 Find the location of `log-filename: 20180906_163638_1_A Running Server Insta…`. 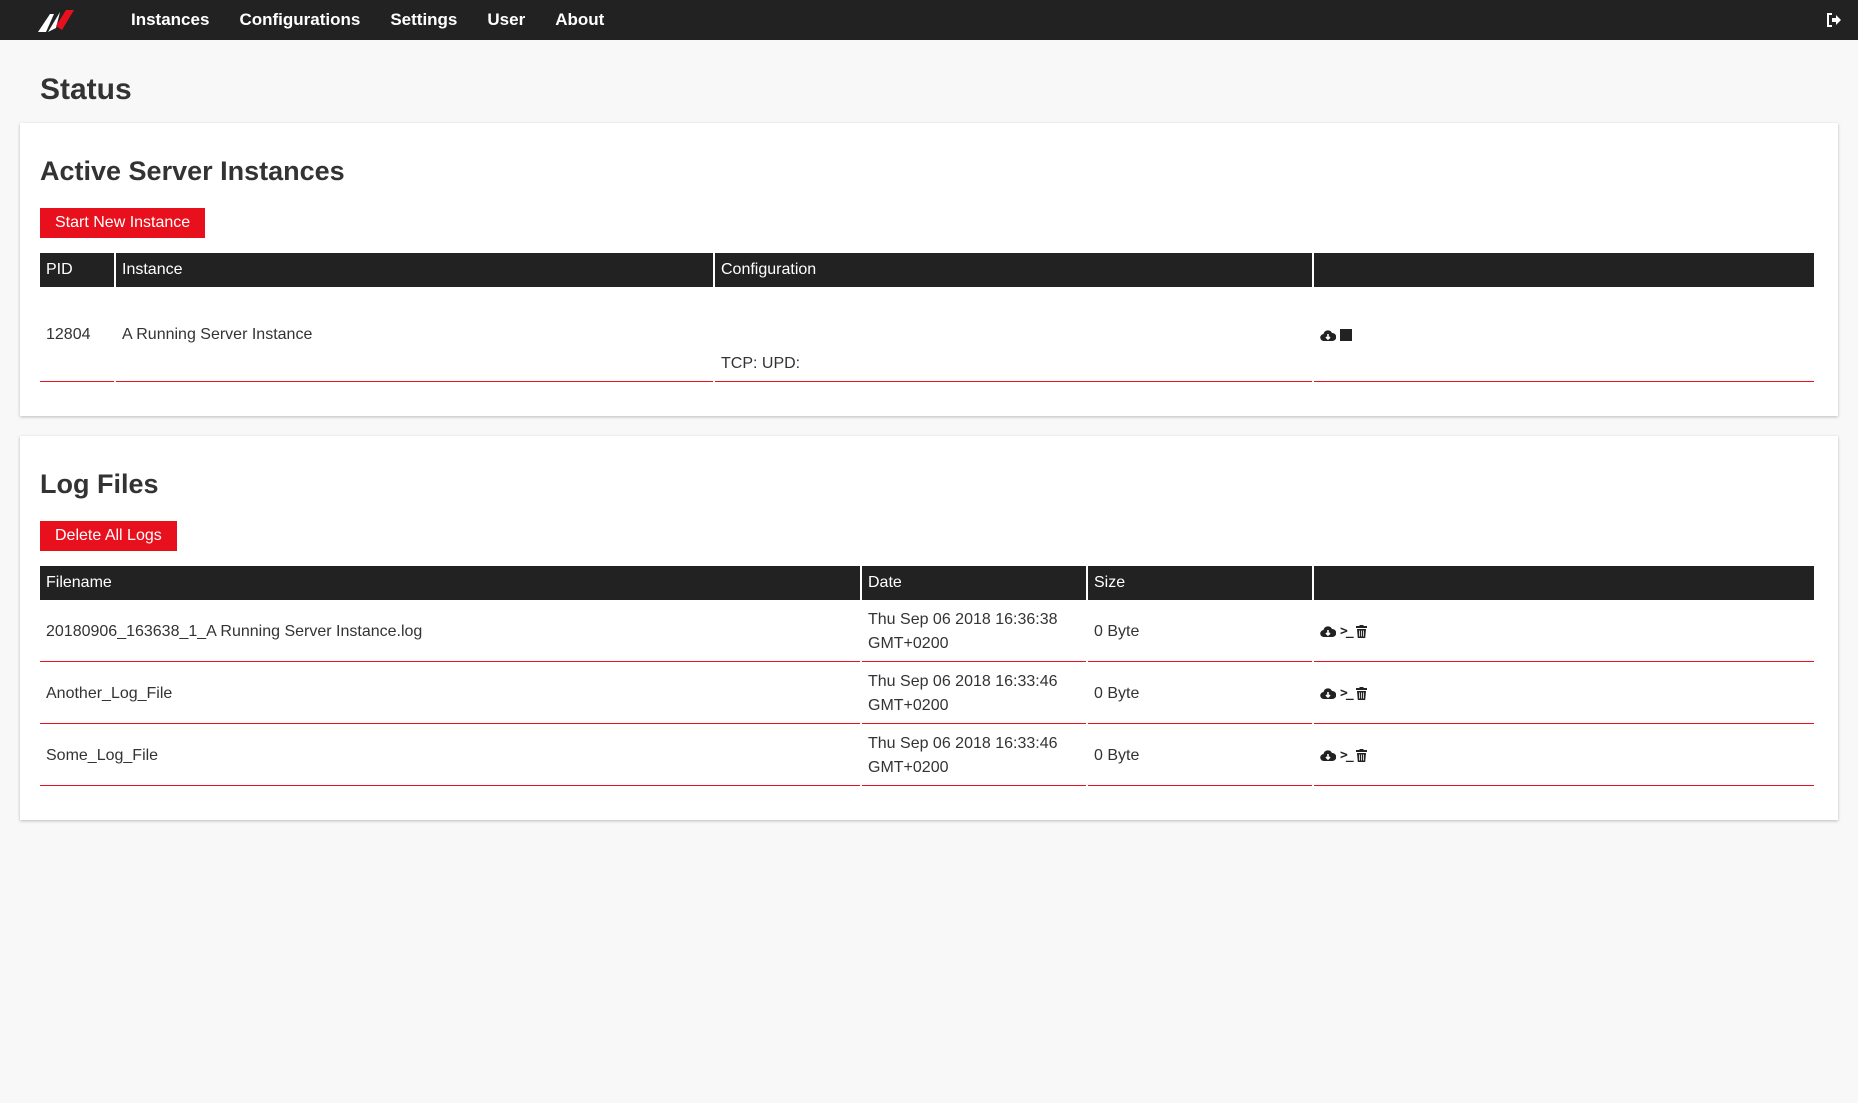

log-filename: 20180906_163638_1_A Running Server Insta… is located at coordinates (450, 632).